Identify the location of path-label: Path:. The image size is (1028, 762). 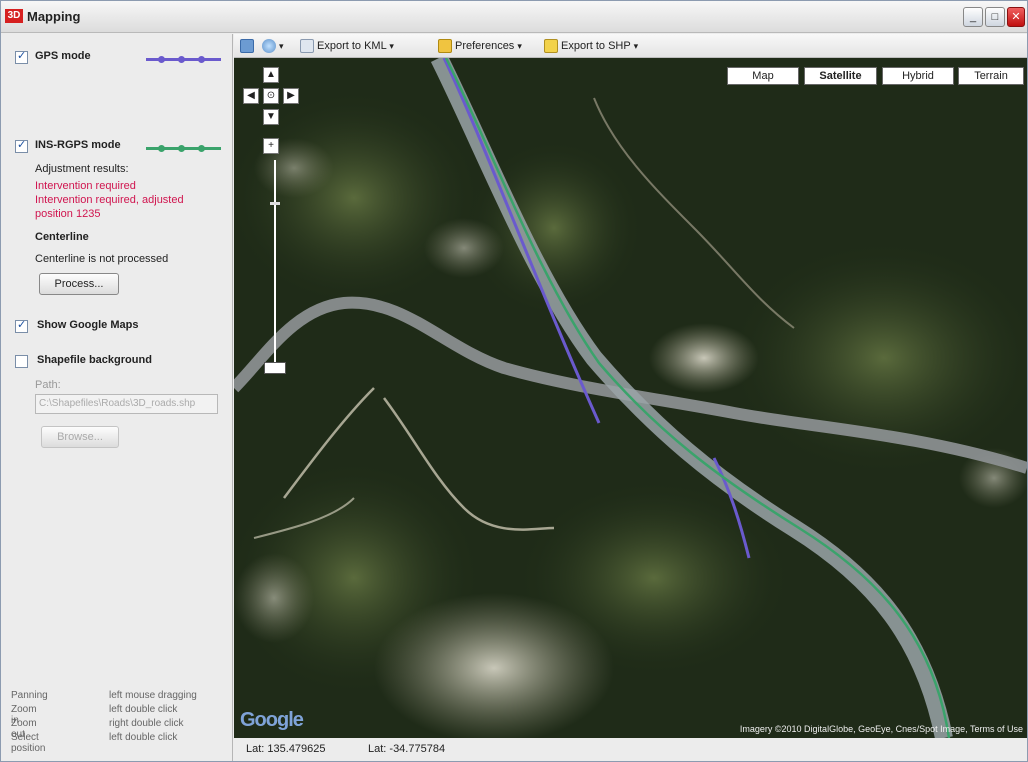
(48, 385).